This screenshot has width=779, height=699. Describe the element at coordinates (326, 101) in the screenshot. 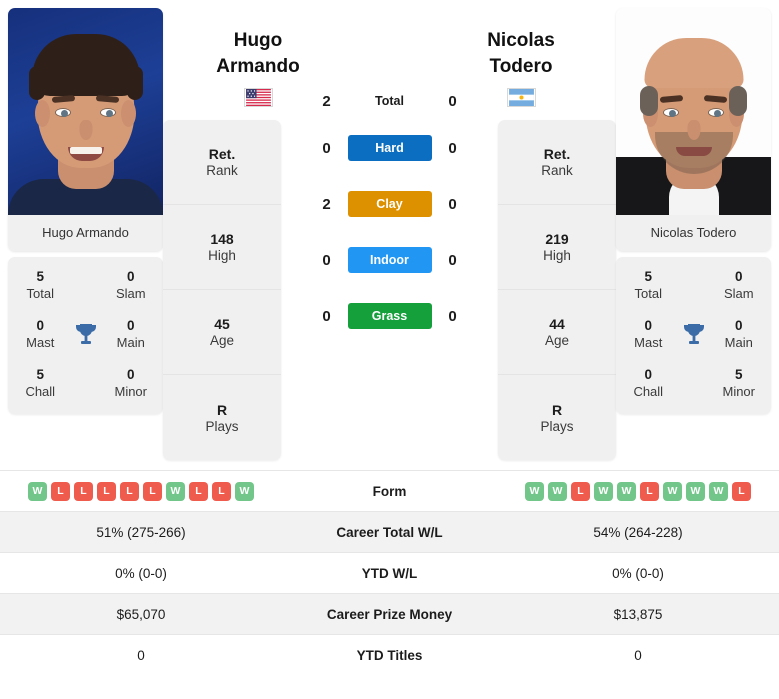

I see `h2h-total-left: 2` at that location.